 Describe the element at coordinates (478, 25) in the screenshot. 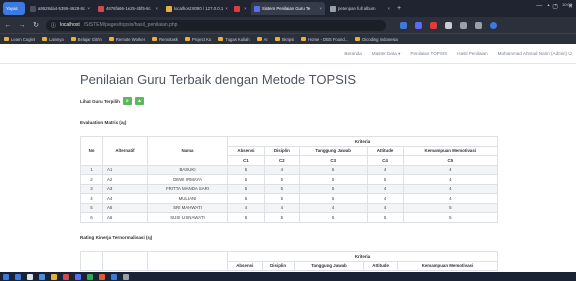

I see `download-icon` at that location.